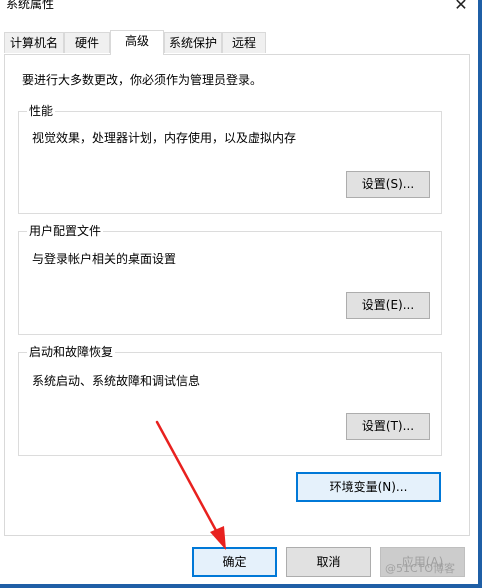 The image size is (482, 588). Describe the element at coordinates (420, 568) in the screenshot. I see `watermark: @51CTO博客` at that location.